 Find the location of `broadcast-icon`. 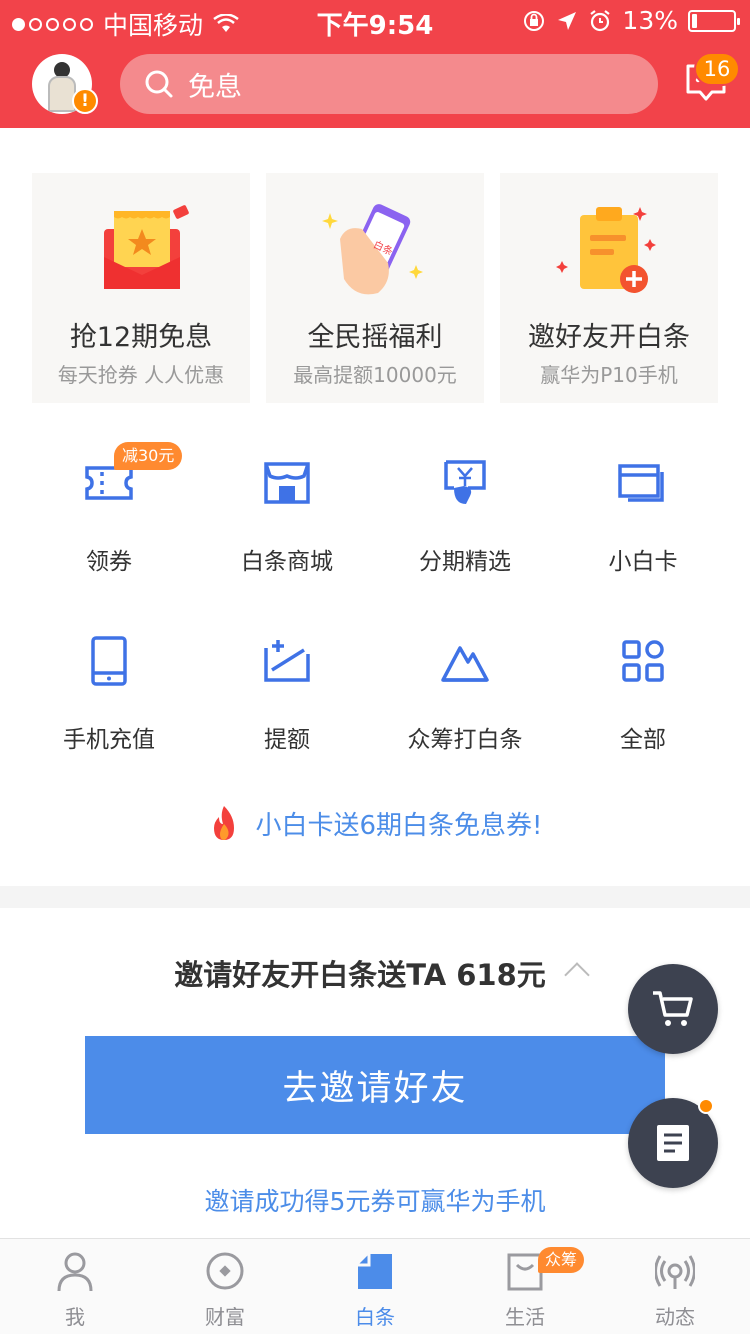

broadcast-icon is located at coordinates (675, 1272).